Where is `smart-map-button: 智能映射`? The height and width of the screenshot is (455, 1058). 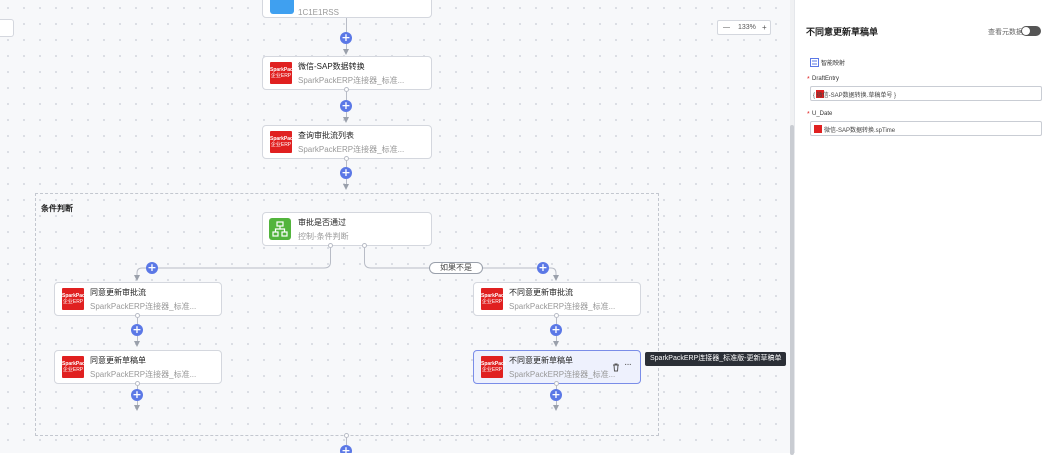
smart-map-button: 智能映射 is located at coordinates (833, 62).